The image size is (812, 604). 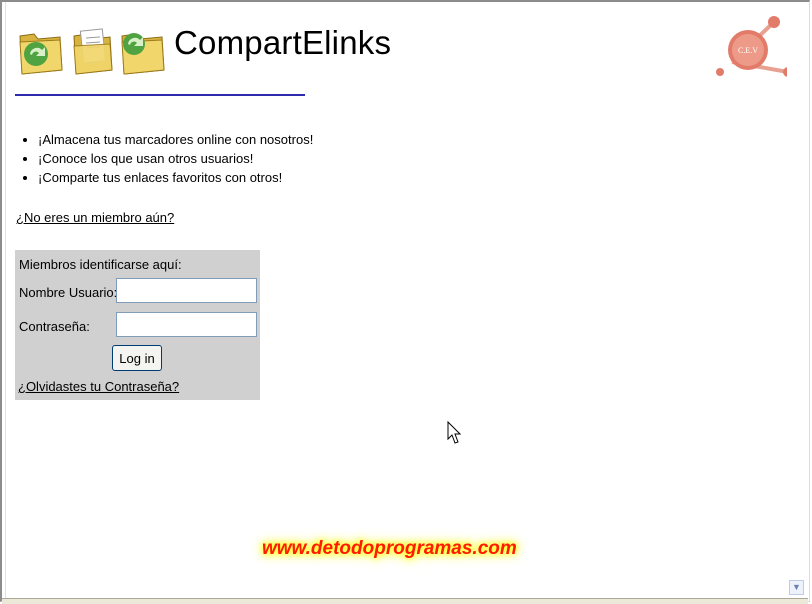 I want to click on forgot-password-link: ¿Olvidastes tu Contraseña?, so click(x=98, y=386).